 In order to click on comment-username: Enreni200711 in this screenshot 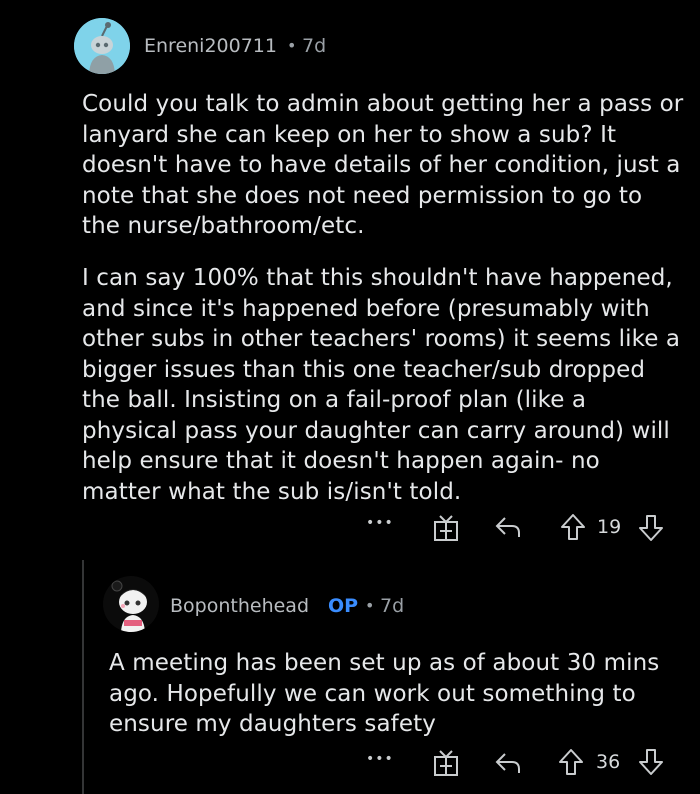, I will do `click(210, 46)`.